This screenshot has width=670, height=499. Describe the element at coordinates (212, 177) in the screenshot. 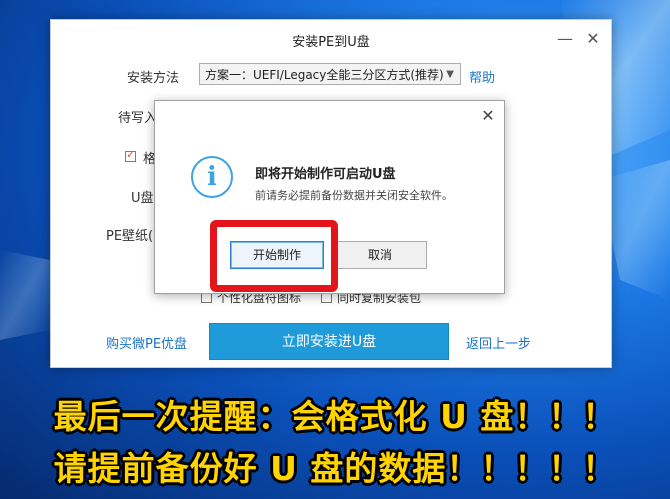

I see `info-icon: i` at that location.